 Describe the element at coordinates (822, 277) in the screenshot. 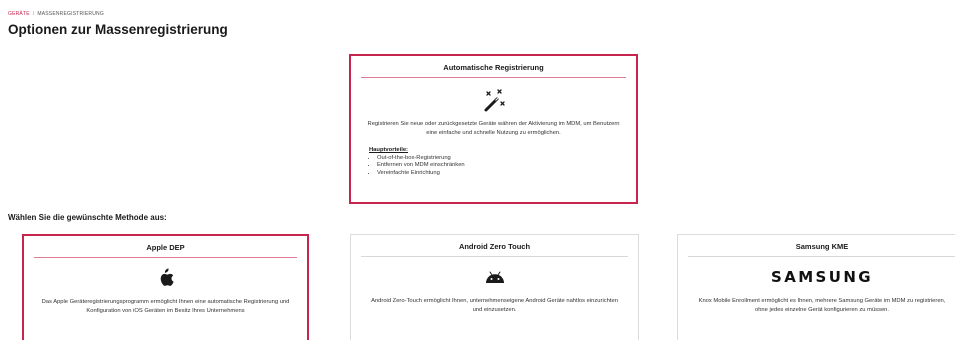

I see `samsung-logo-text: SAMSUNG` at that location.